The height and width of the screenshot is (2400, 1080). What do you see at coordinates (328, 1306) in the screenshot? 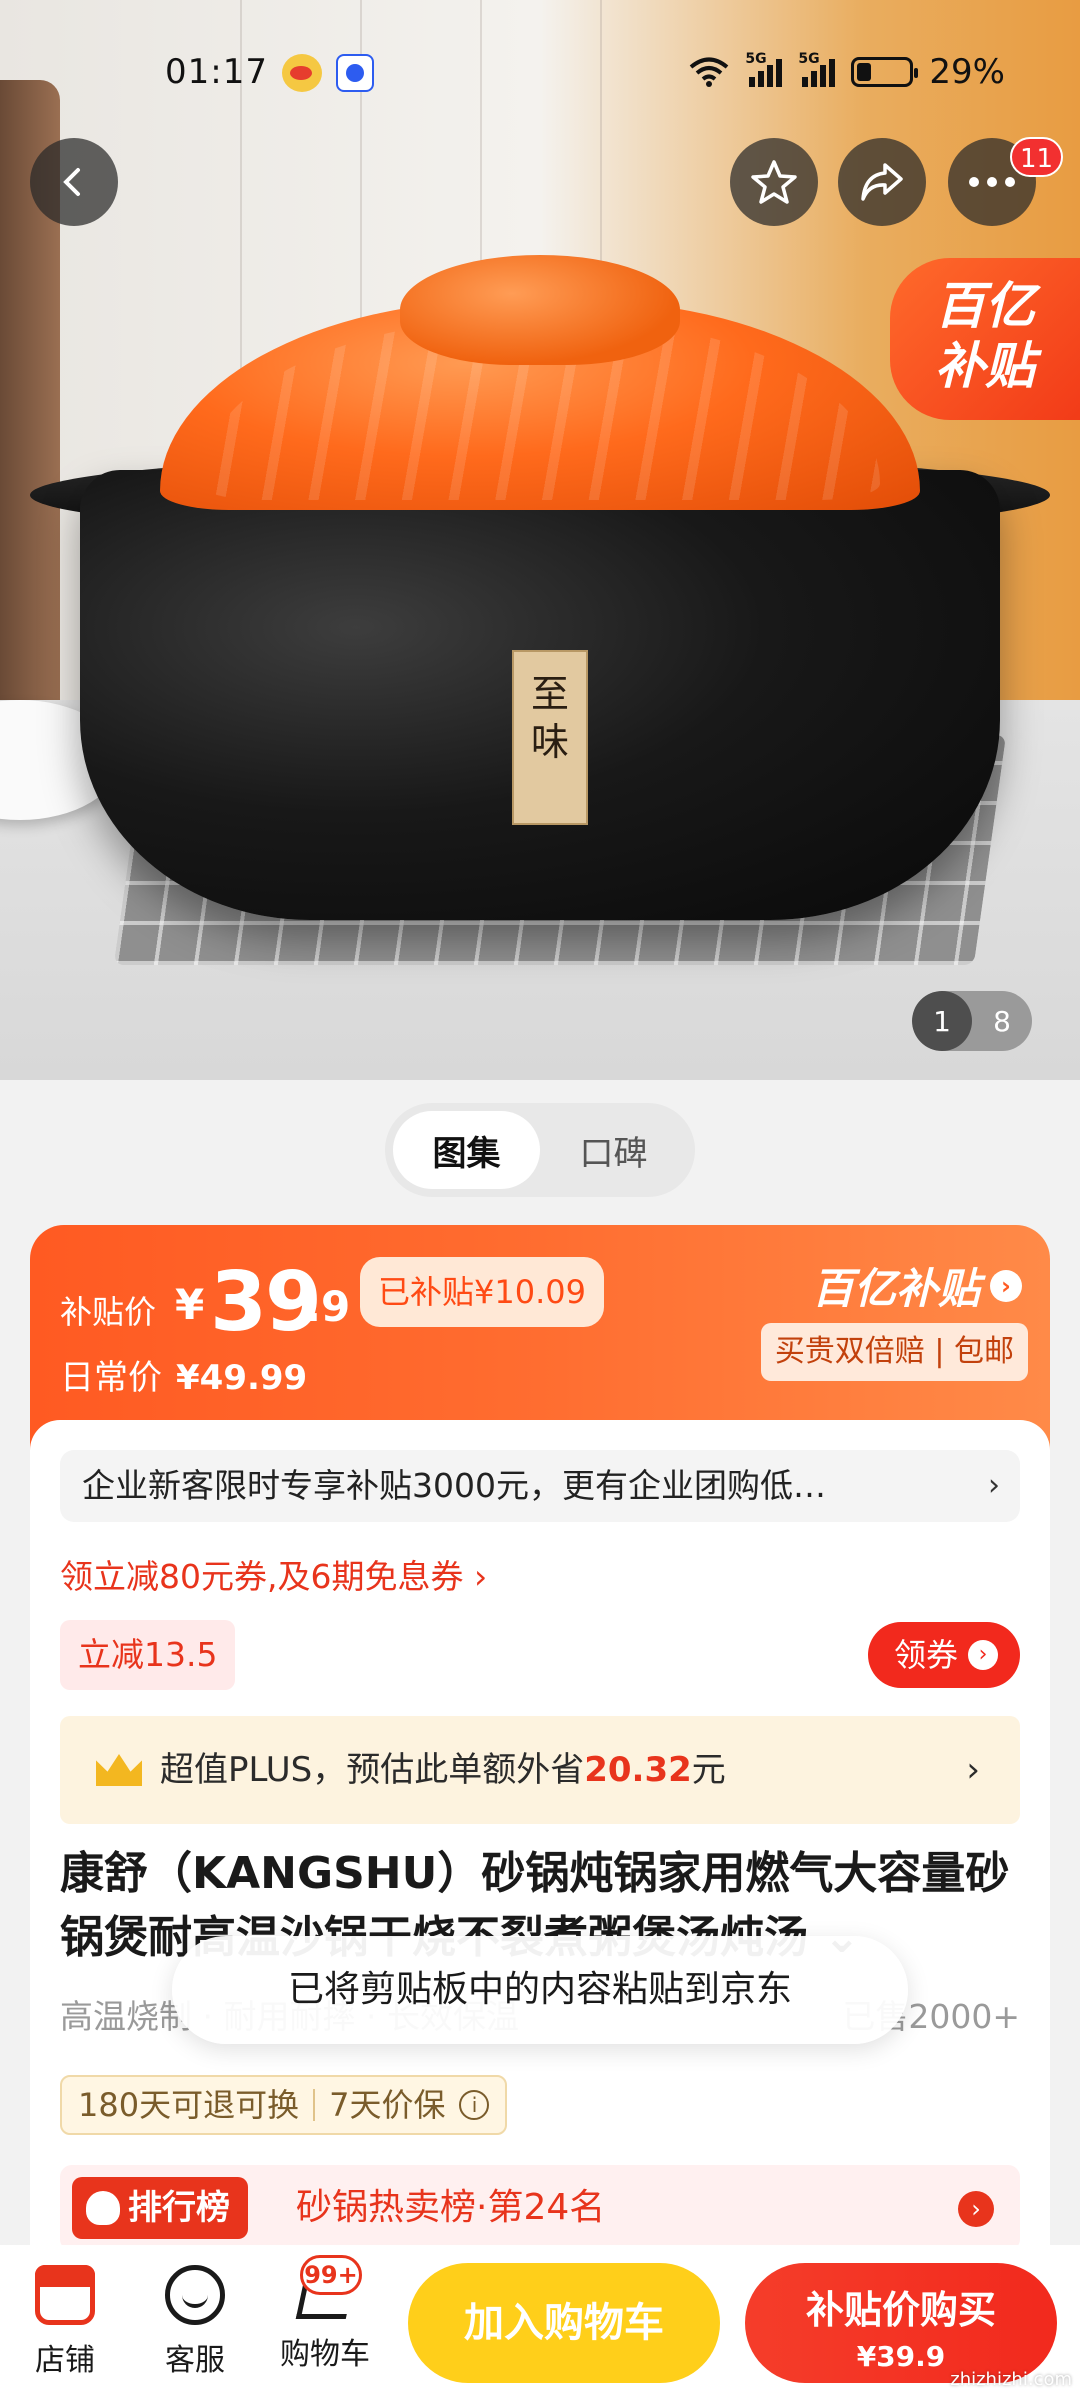
I see `price-decimal: .9` at bounding box center [328, 1306].